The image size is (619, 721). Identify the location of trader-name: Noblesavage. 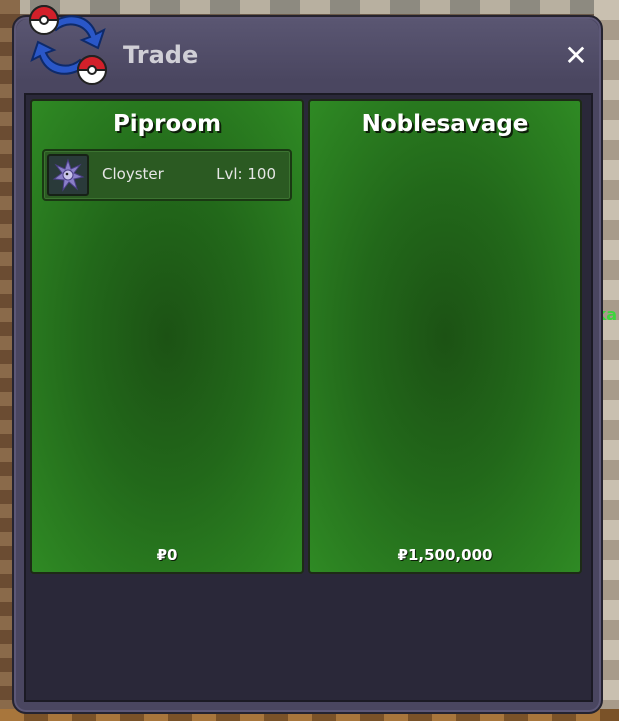
(445, 124).